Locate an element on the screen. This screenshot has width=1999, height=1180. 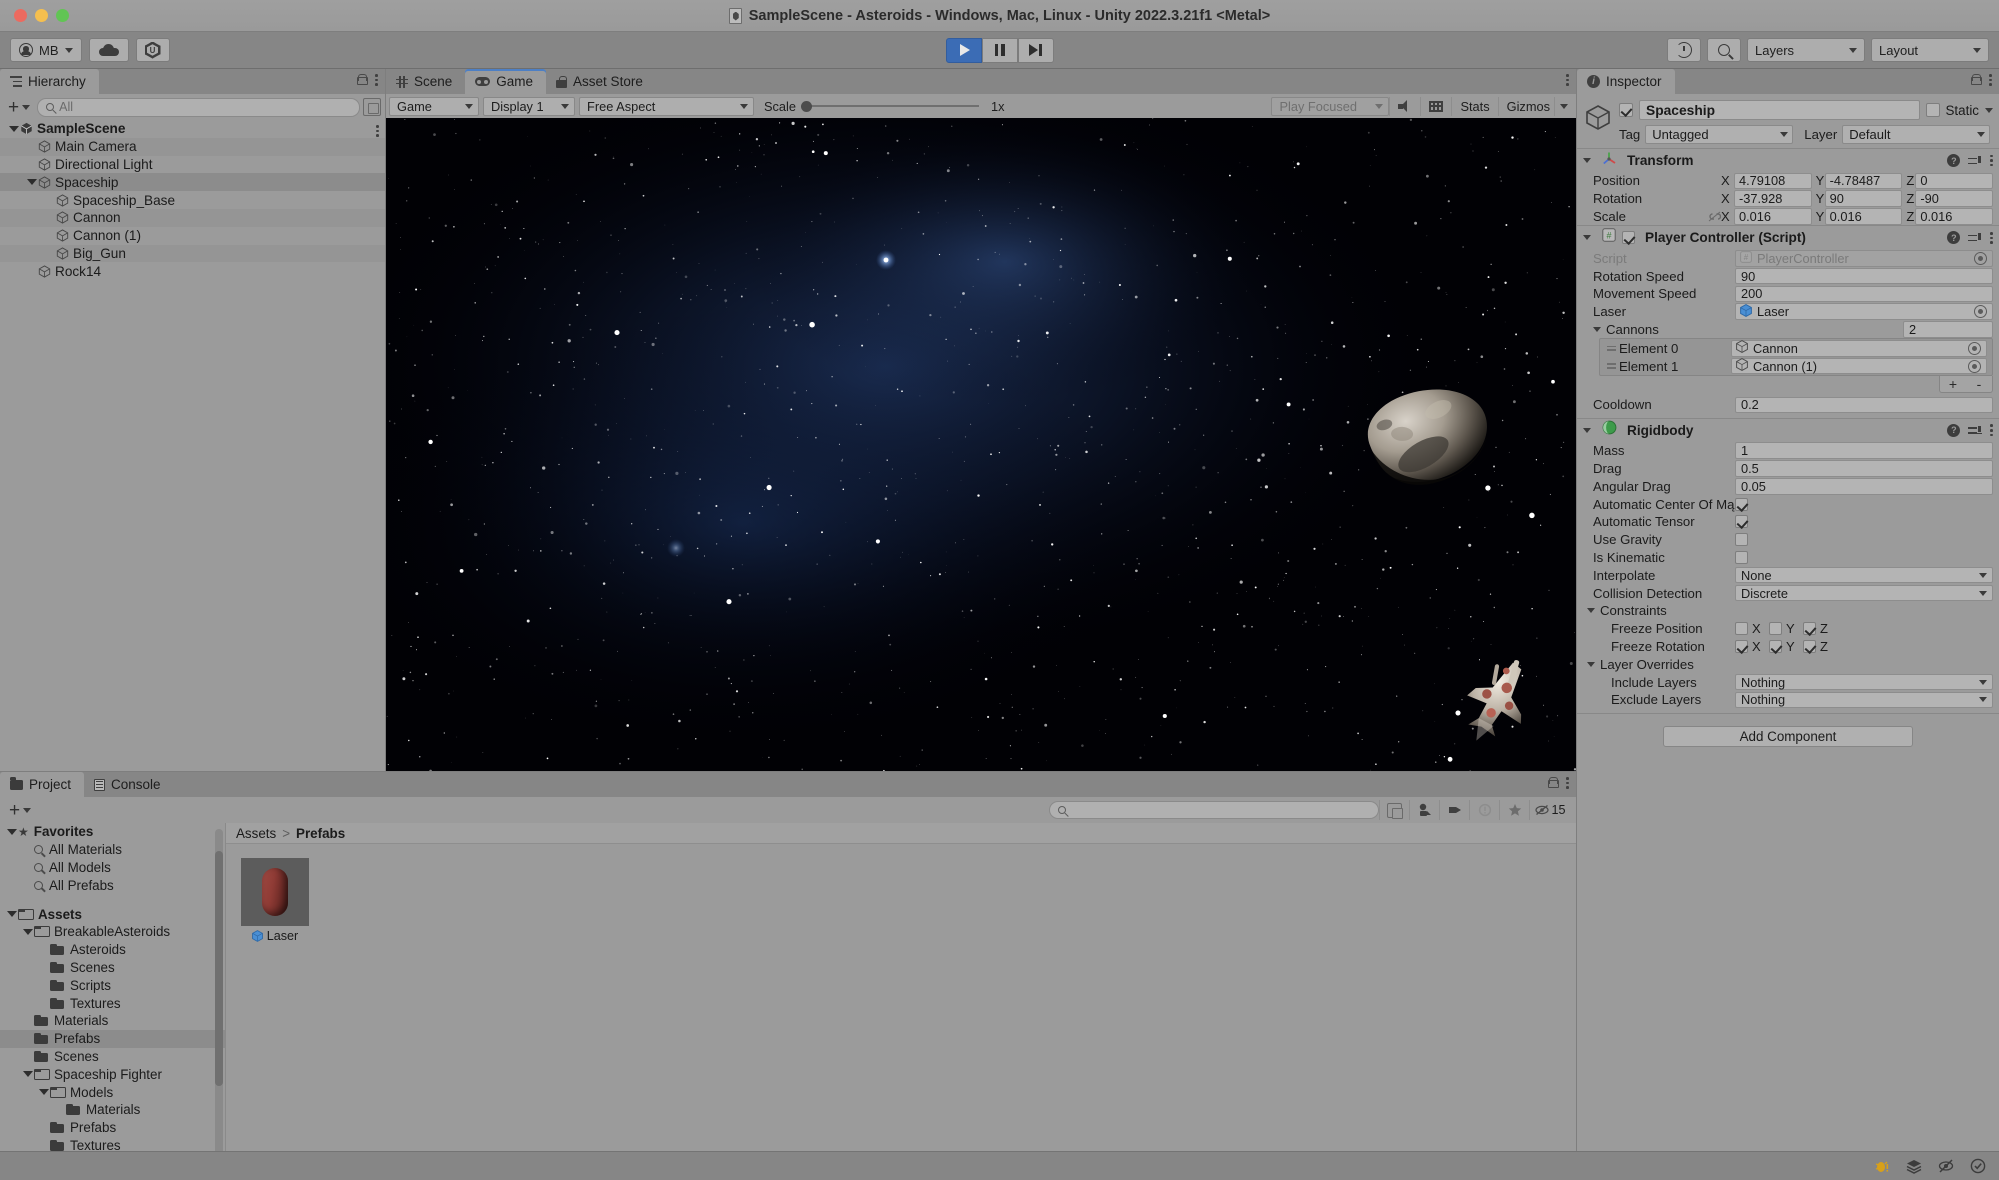
tab-hierarchy: Hierarchy is located at coordinates (49, 81).